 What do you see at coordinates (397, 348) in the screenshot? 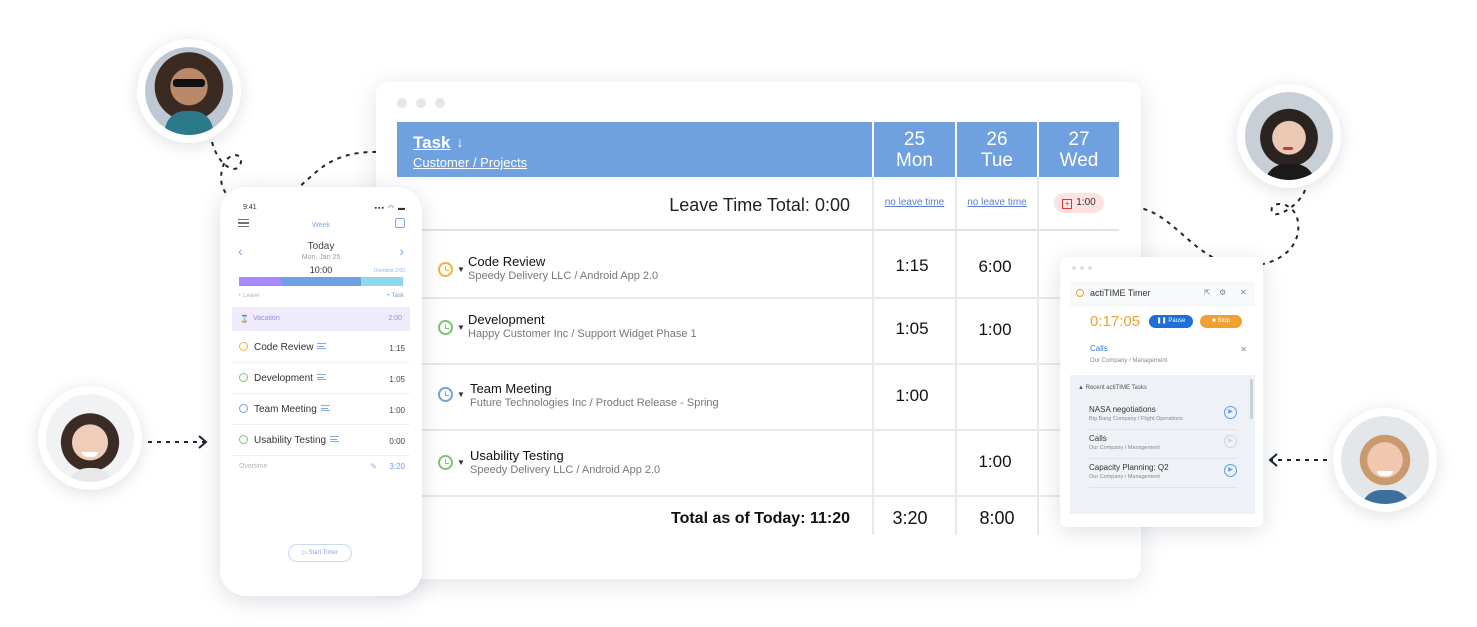
I see `task-time: 1:15` at bounding box center [397, 348].